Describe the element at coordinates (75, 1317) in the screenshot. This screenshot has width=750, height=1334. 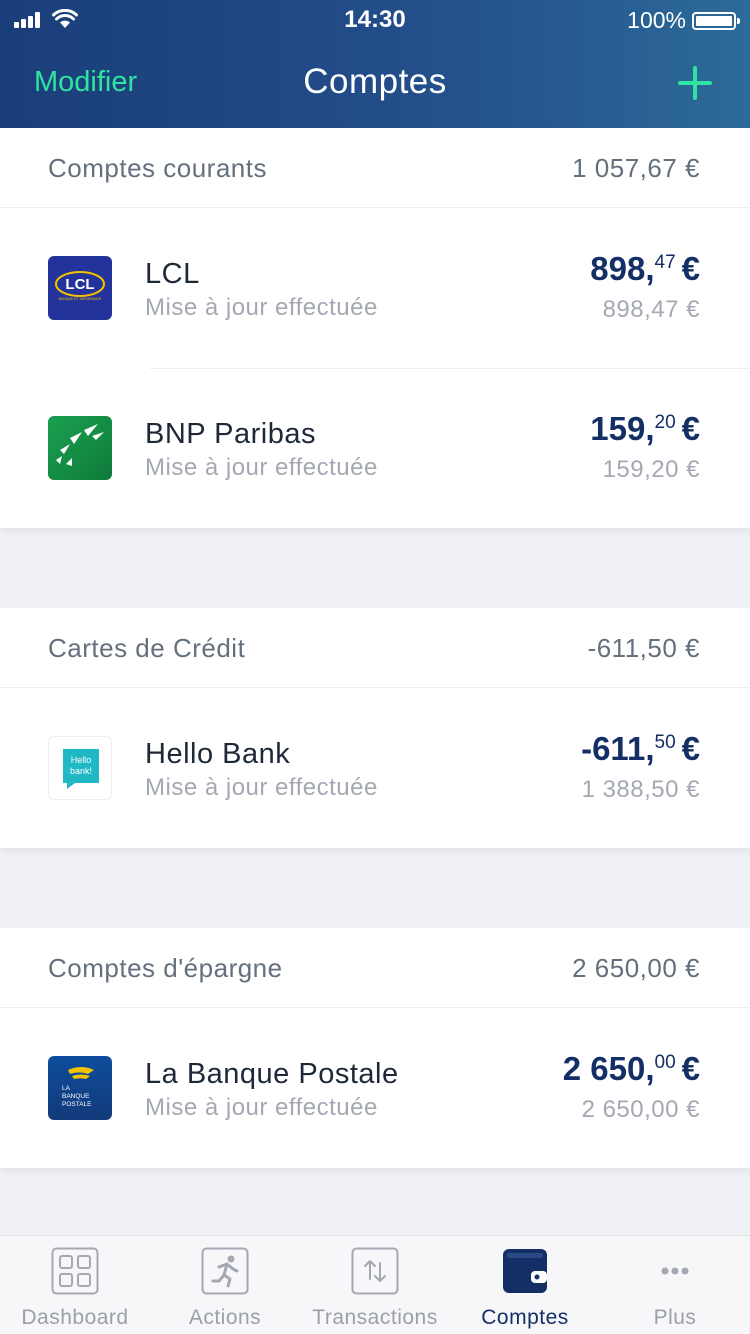
I see `tab-label: Dashboard` at that location.